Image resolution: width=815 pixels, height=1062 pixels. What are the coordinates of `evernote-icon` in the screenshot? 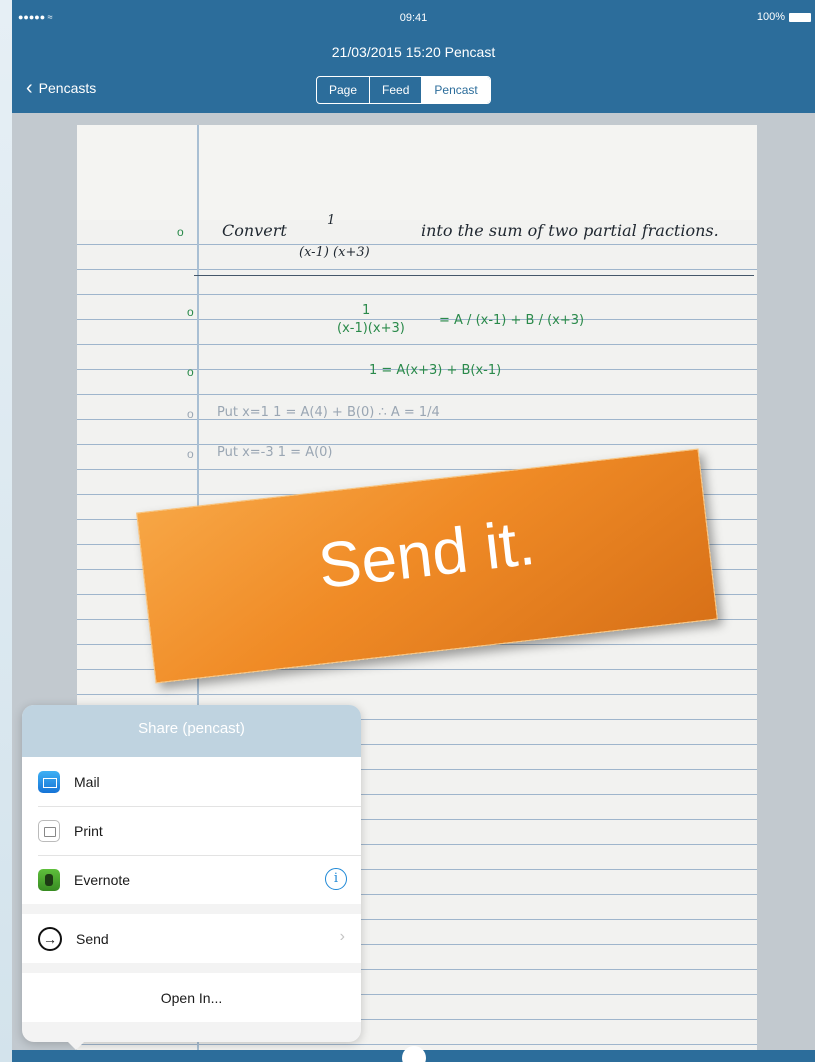 It's located at (49, 879).